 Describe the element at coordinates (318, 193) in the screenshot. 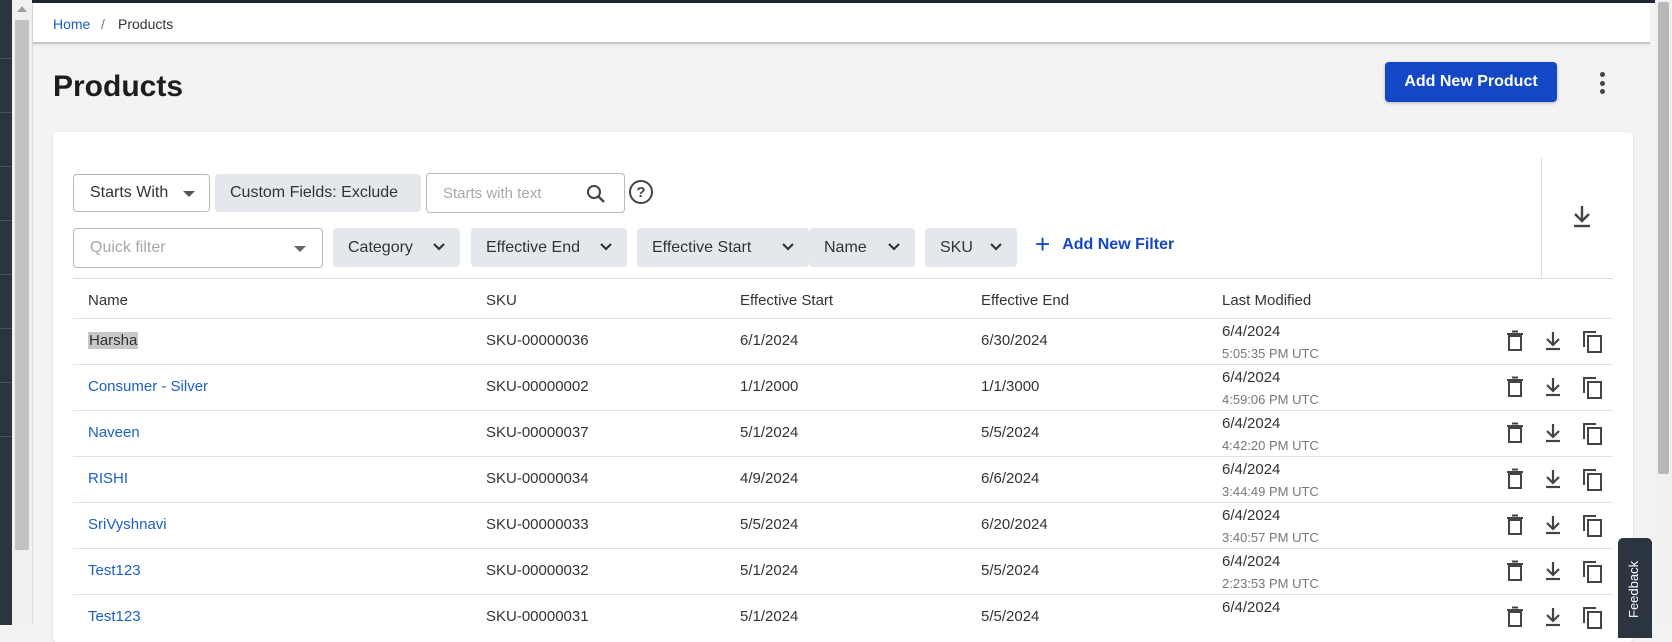

I see `custom-fields-toggle: Custom Fields: Exclude` at that location.